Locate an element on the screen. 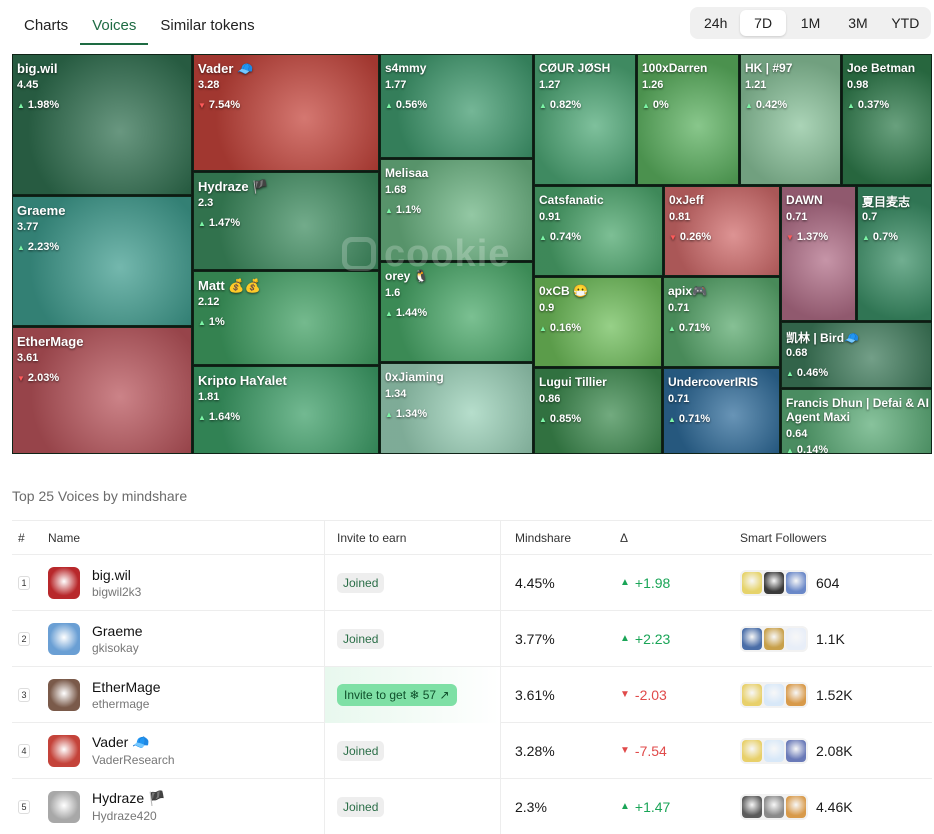 The width and height of the screenshot is (934, 834). range-7d-button: 7D is located at coordinates (763, 23).